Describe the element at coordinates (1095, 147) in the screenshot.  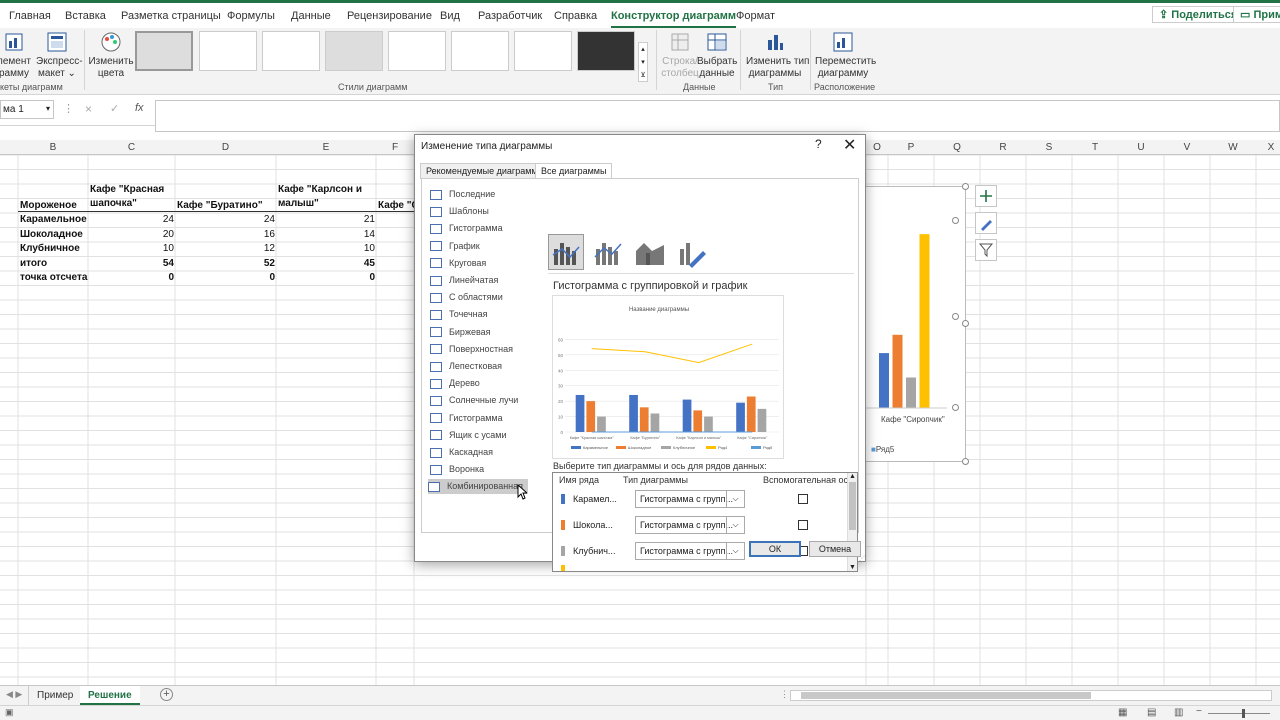
I see `column-header: T` at that location.